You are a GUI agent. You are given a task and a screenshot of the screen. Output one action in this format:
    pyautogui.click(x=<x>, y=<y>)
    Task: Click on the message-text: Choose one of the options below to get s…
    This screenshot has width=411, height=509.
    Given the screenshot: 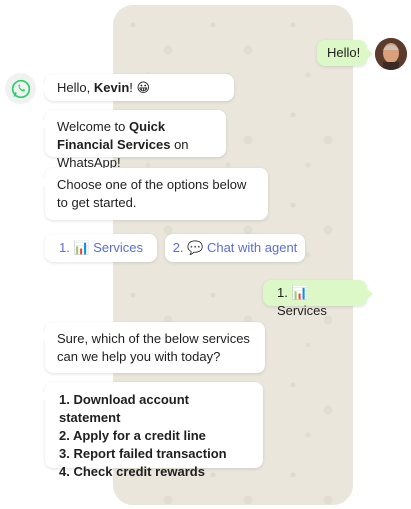 What is the action you would take?
    pyautogui.click(x=152, y=193)
    